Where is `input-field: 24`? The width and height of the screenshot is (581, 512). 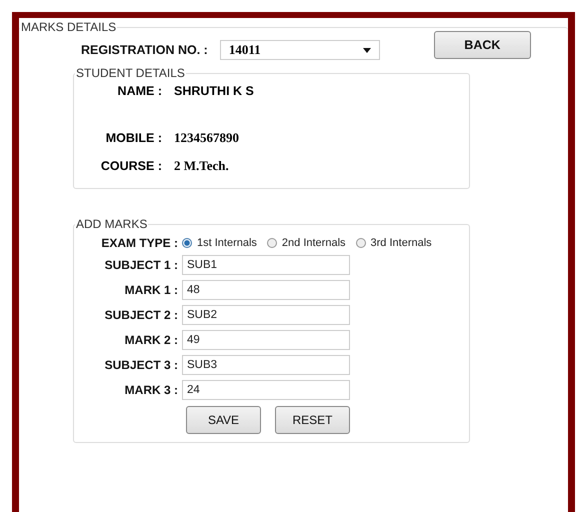
input-field: 24 is located at coordinates (266, 390).